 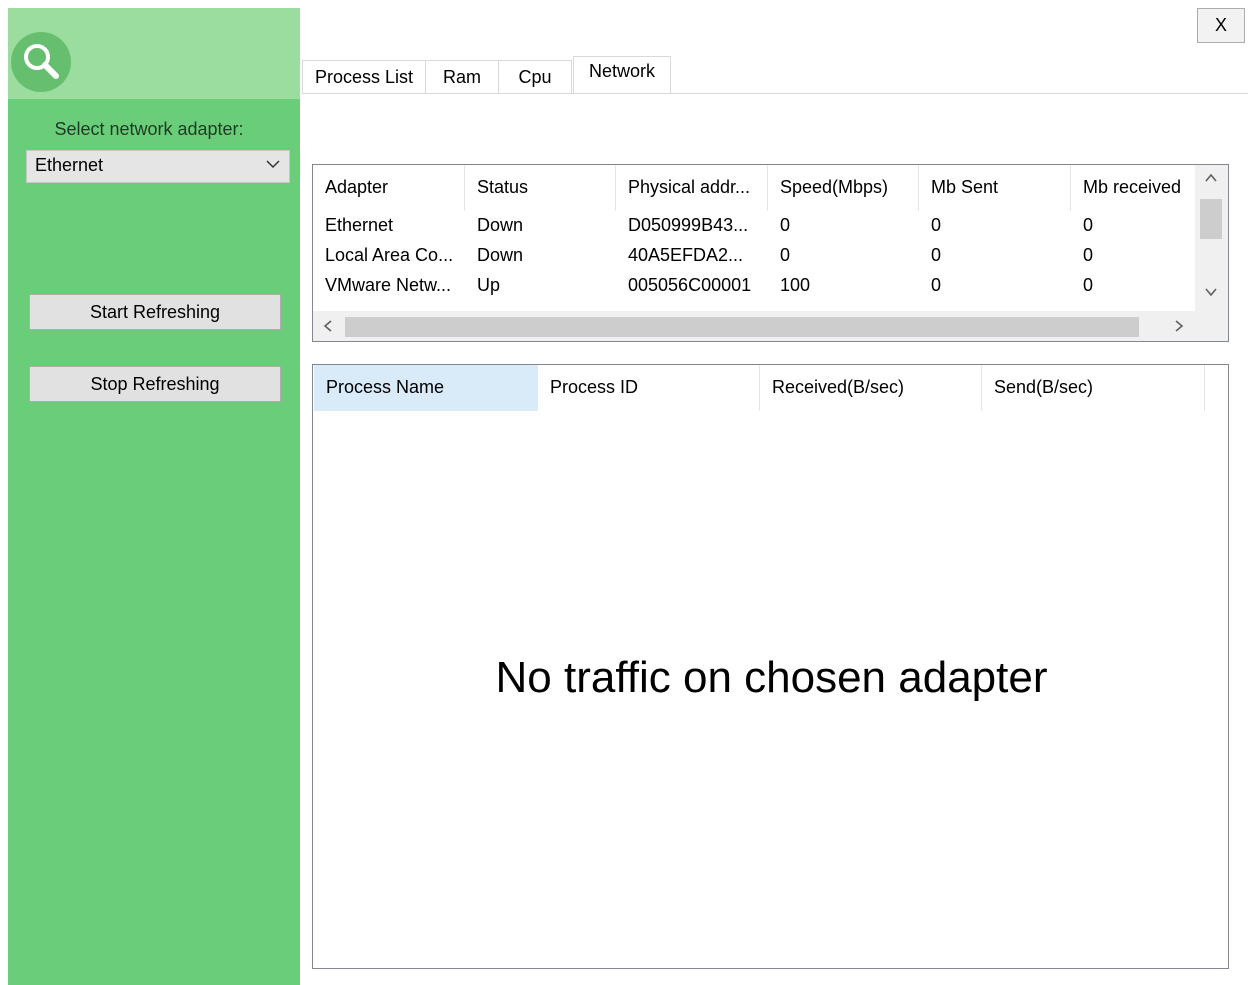 I want to click on close-button: X, so click(x=1221, y=25).